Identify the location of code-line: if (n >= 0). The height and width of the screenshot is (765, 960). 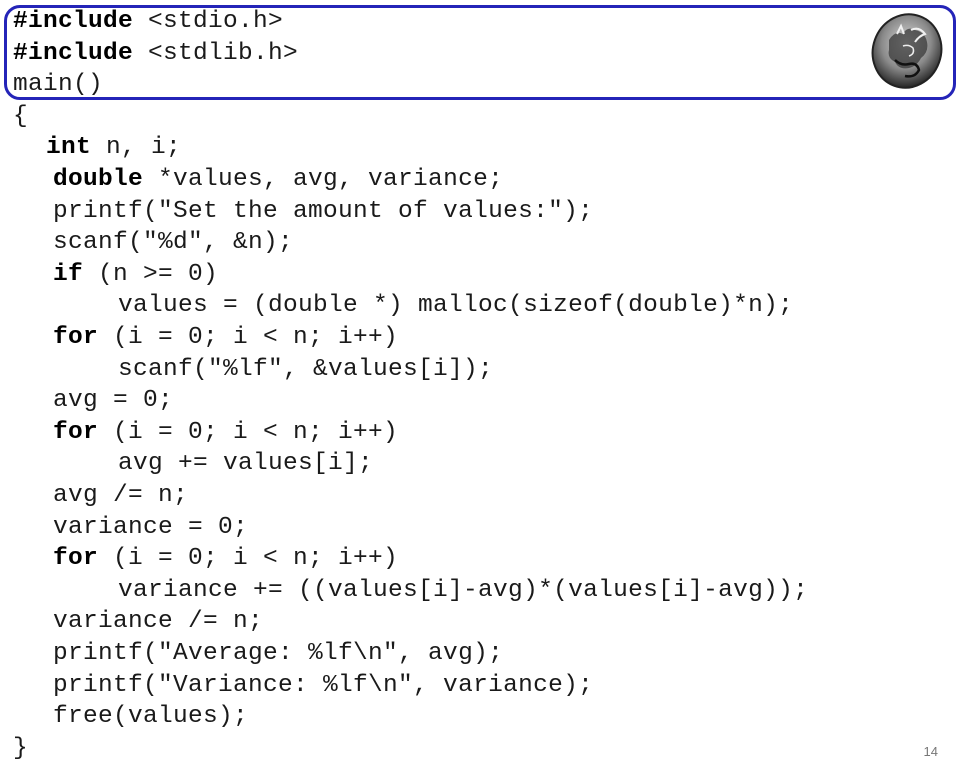
(135, 275).